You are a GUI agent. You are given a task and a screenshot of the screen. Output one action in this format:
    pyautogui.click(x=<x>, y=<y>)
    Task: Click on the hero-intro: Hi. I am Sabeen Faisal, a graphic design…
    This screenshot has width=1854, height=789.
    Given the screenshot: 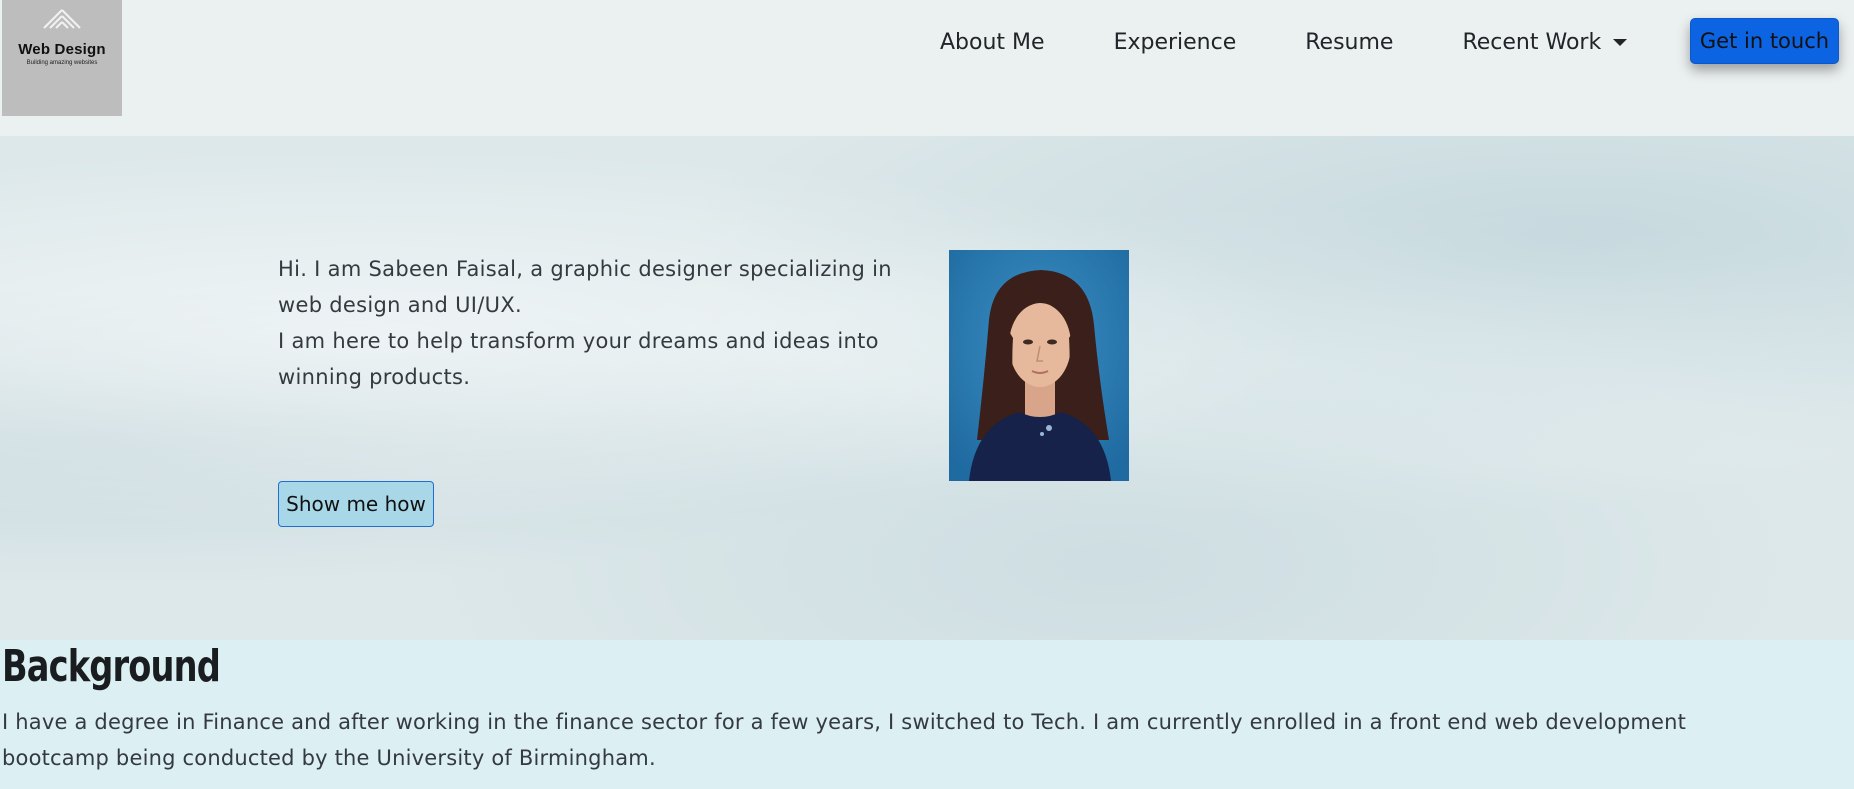 What is the action you would take?
    pyautogui.click(x=593, y=323)
    